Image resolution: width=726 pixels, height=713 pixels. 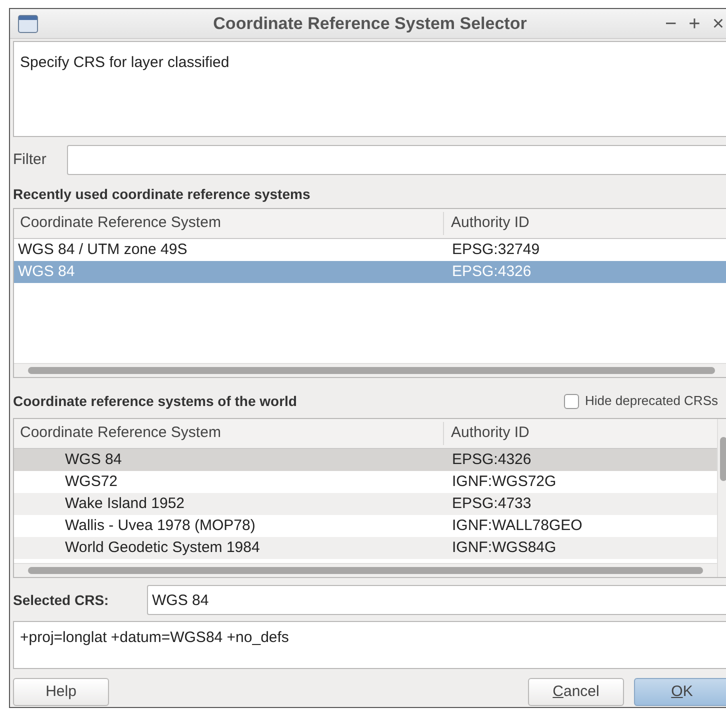 I want to click on table-cell-text: EPSG:4733, so click(x=491, y=504).